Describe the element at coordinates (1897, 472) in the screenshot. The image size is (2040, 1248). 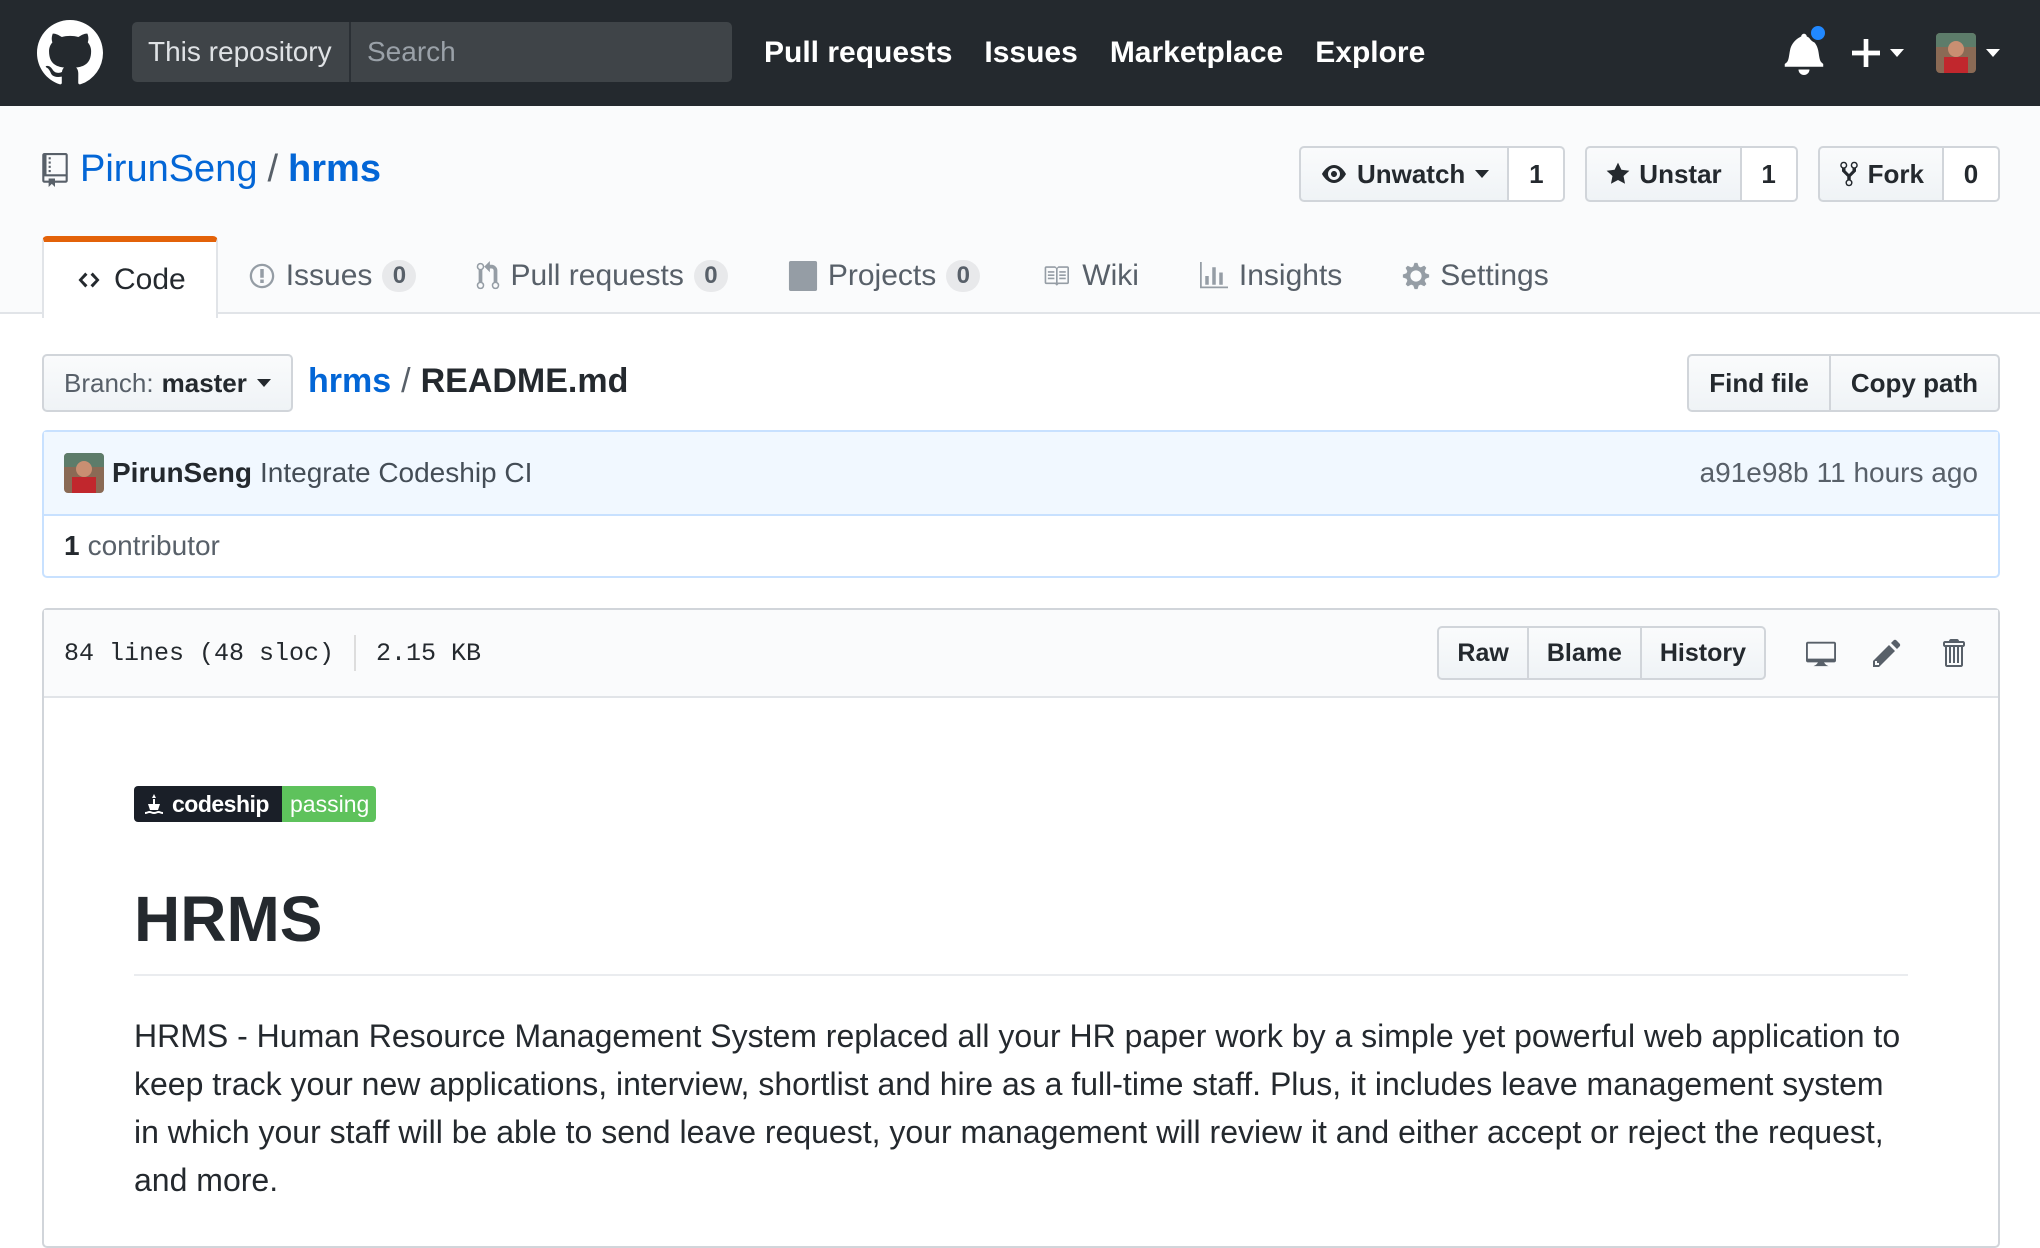
I see `commit-time: 11 hours ago` at that location.